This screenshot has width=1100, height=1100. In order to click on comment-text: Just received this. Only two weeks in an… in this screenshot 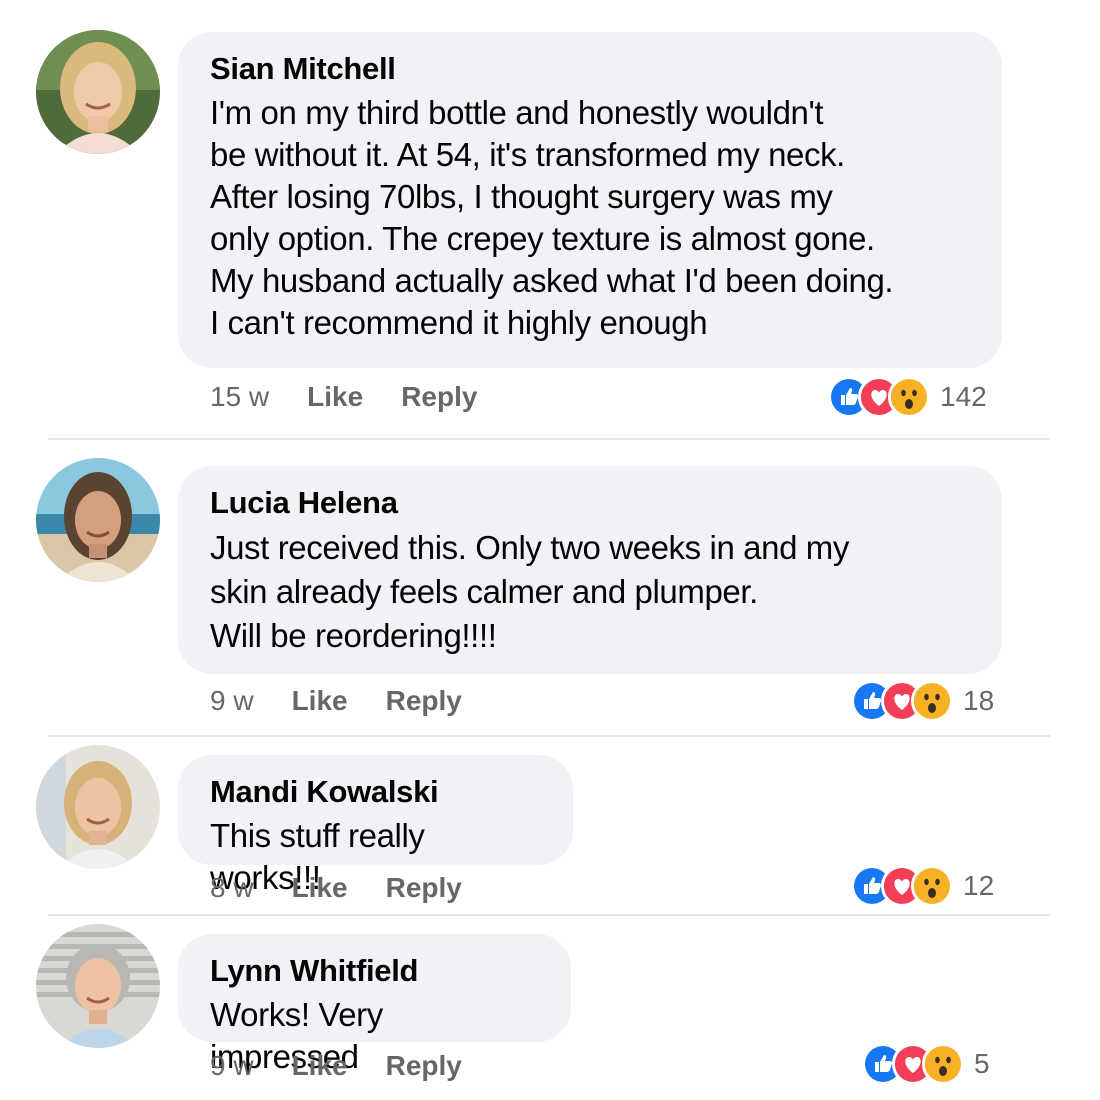, I will do `click(530, 591)`.